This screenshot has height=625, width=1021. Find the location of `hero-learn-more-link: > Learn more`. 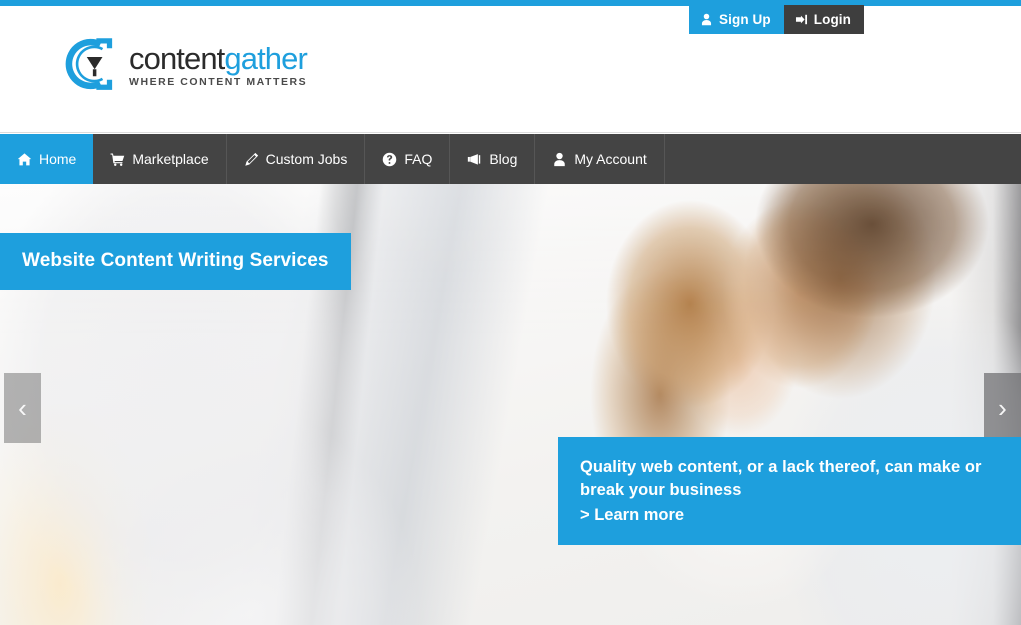

hero-learn-more-link: > Learn more is located at coordinates (632, 515).